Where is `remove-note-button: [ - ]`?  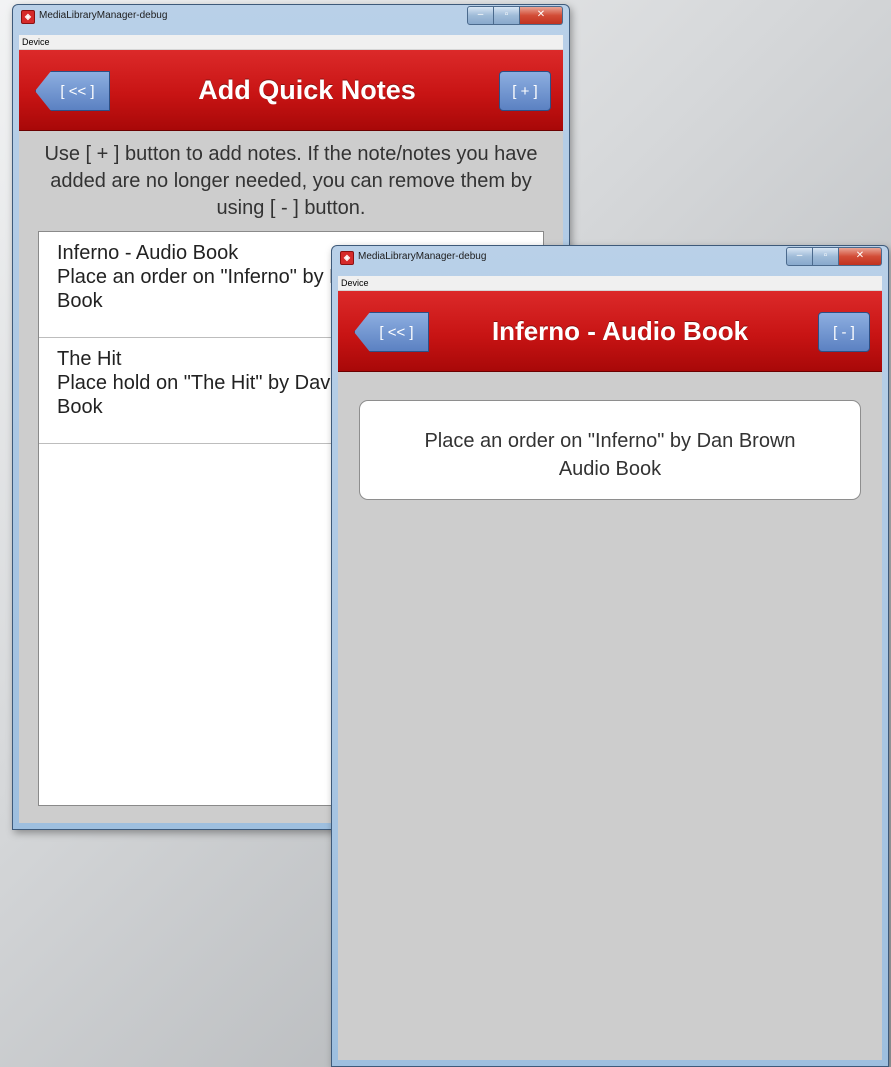
remove-note-button: [ - ] is located at coordinates (844, 332).